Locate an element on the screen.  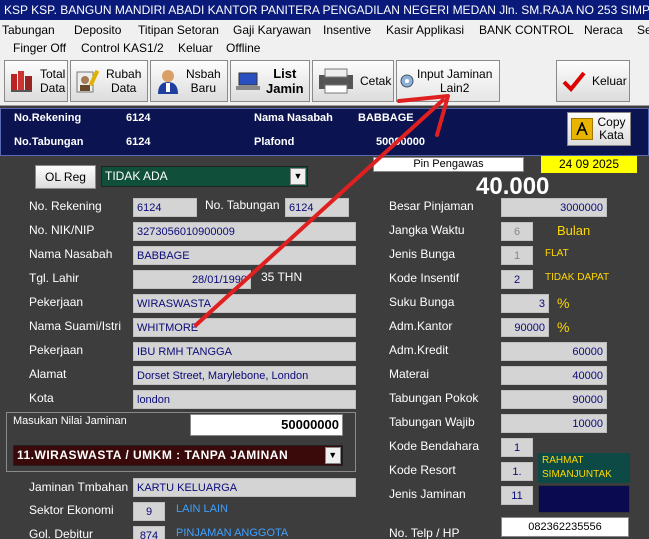
menu-se: Se is located at coordinates (643, 30).